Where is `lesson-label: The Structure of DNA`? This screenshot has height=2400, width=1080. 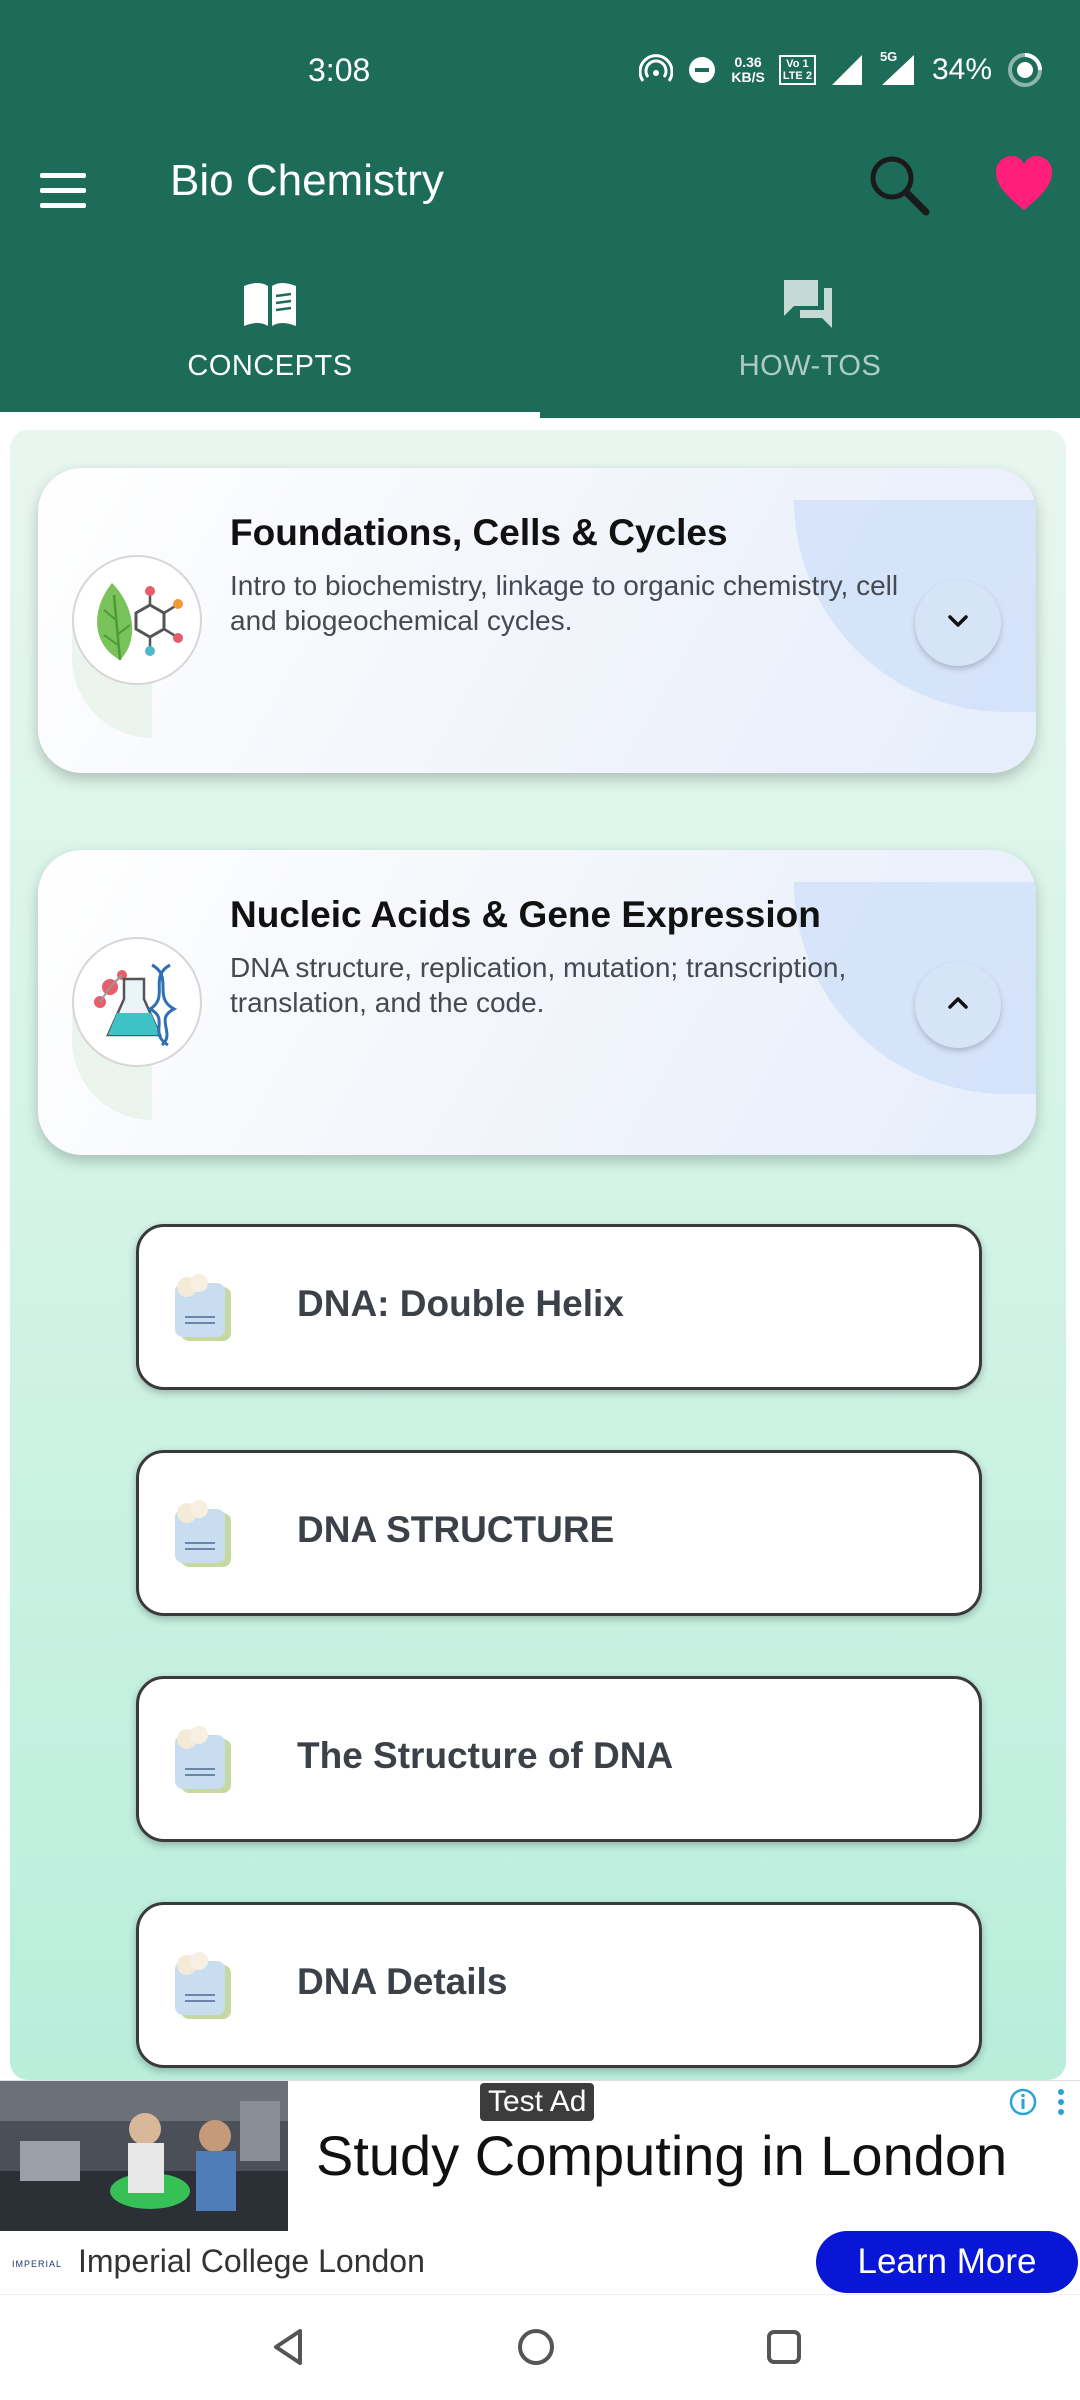
lesson-label: The Structure of DNA is located at coordinates (485, 1755).